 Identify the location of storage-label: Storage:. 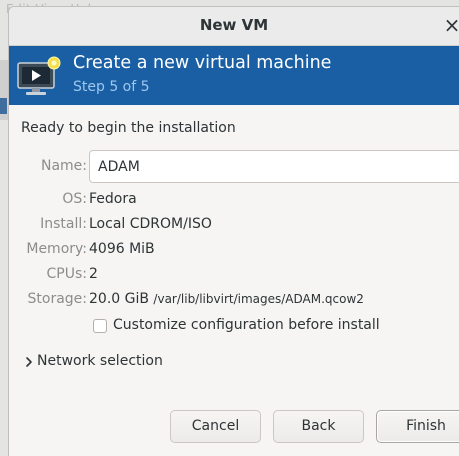
(57, 299).